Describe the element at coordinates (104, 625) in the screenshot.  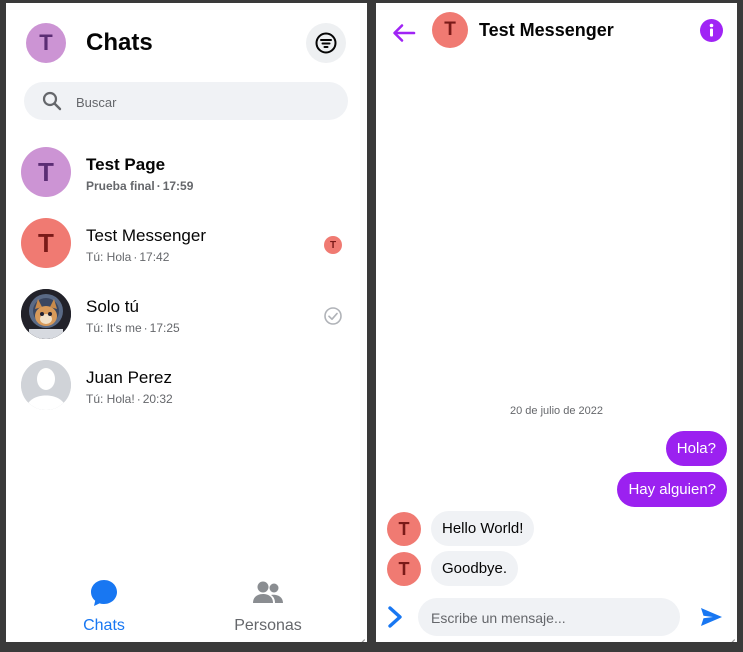
I see `nav-chats-label: Chats` at that location.